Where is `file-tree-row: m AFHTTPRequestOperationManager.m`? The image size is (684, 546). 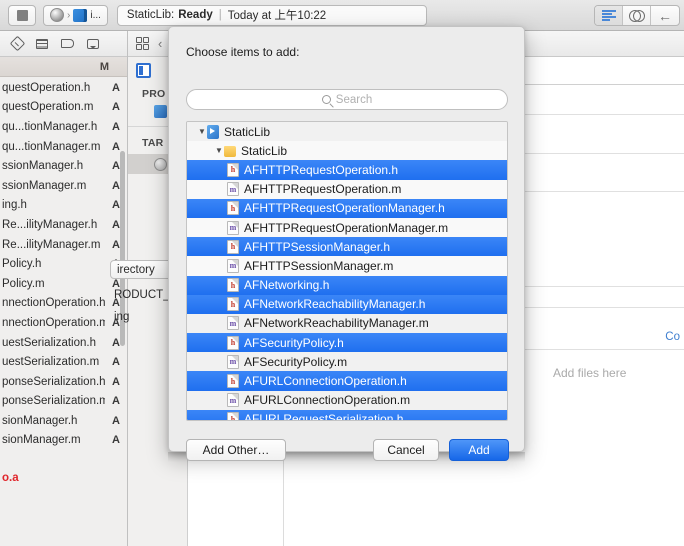 file-tree-row: m AFHTTPRequestOperationManager.m is located at coordinates (347, 227).